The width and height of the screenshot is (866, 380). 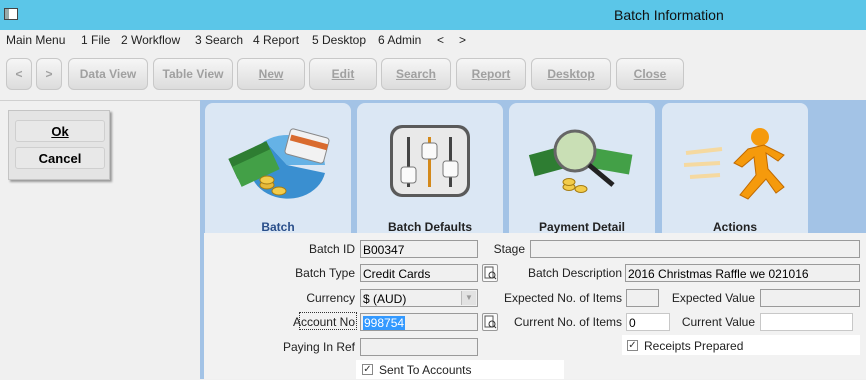 I want to click on report-button-label: Report, so click(x=491, y=74).